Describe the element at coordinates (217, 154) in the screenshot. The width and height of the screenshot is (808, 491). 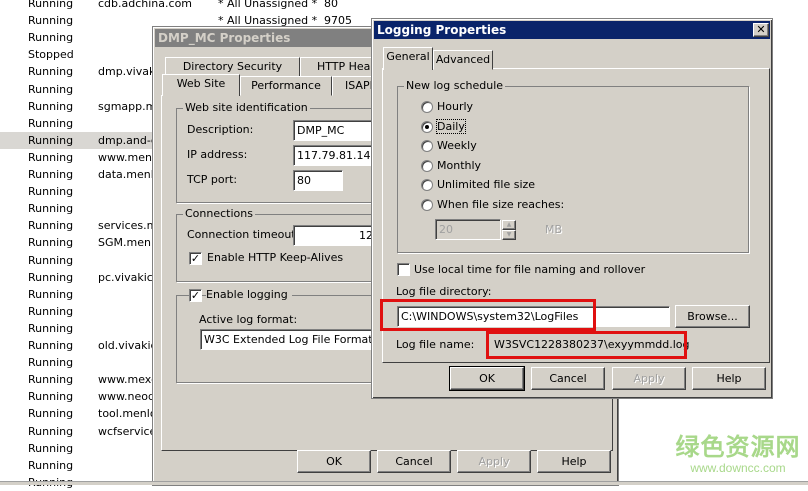
I see `ip-label: IP address:` at that location.